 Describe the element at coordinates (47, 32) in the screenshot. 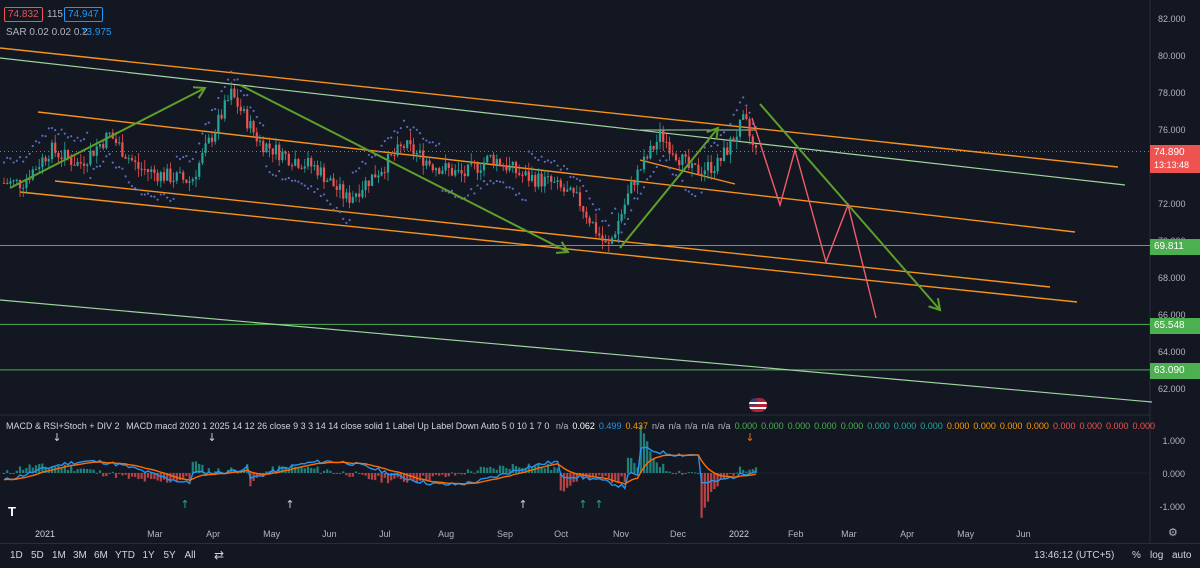

I see `sar-label: SAR 0.02 0.02 0.2` at that location.